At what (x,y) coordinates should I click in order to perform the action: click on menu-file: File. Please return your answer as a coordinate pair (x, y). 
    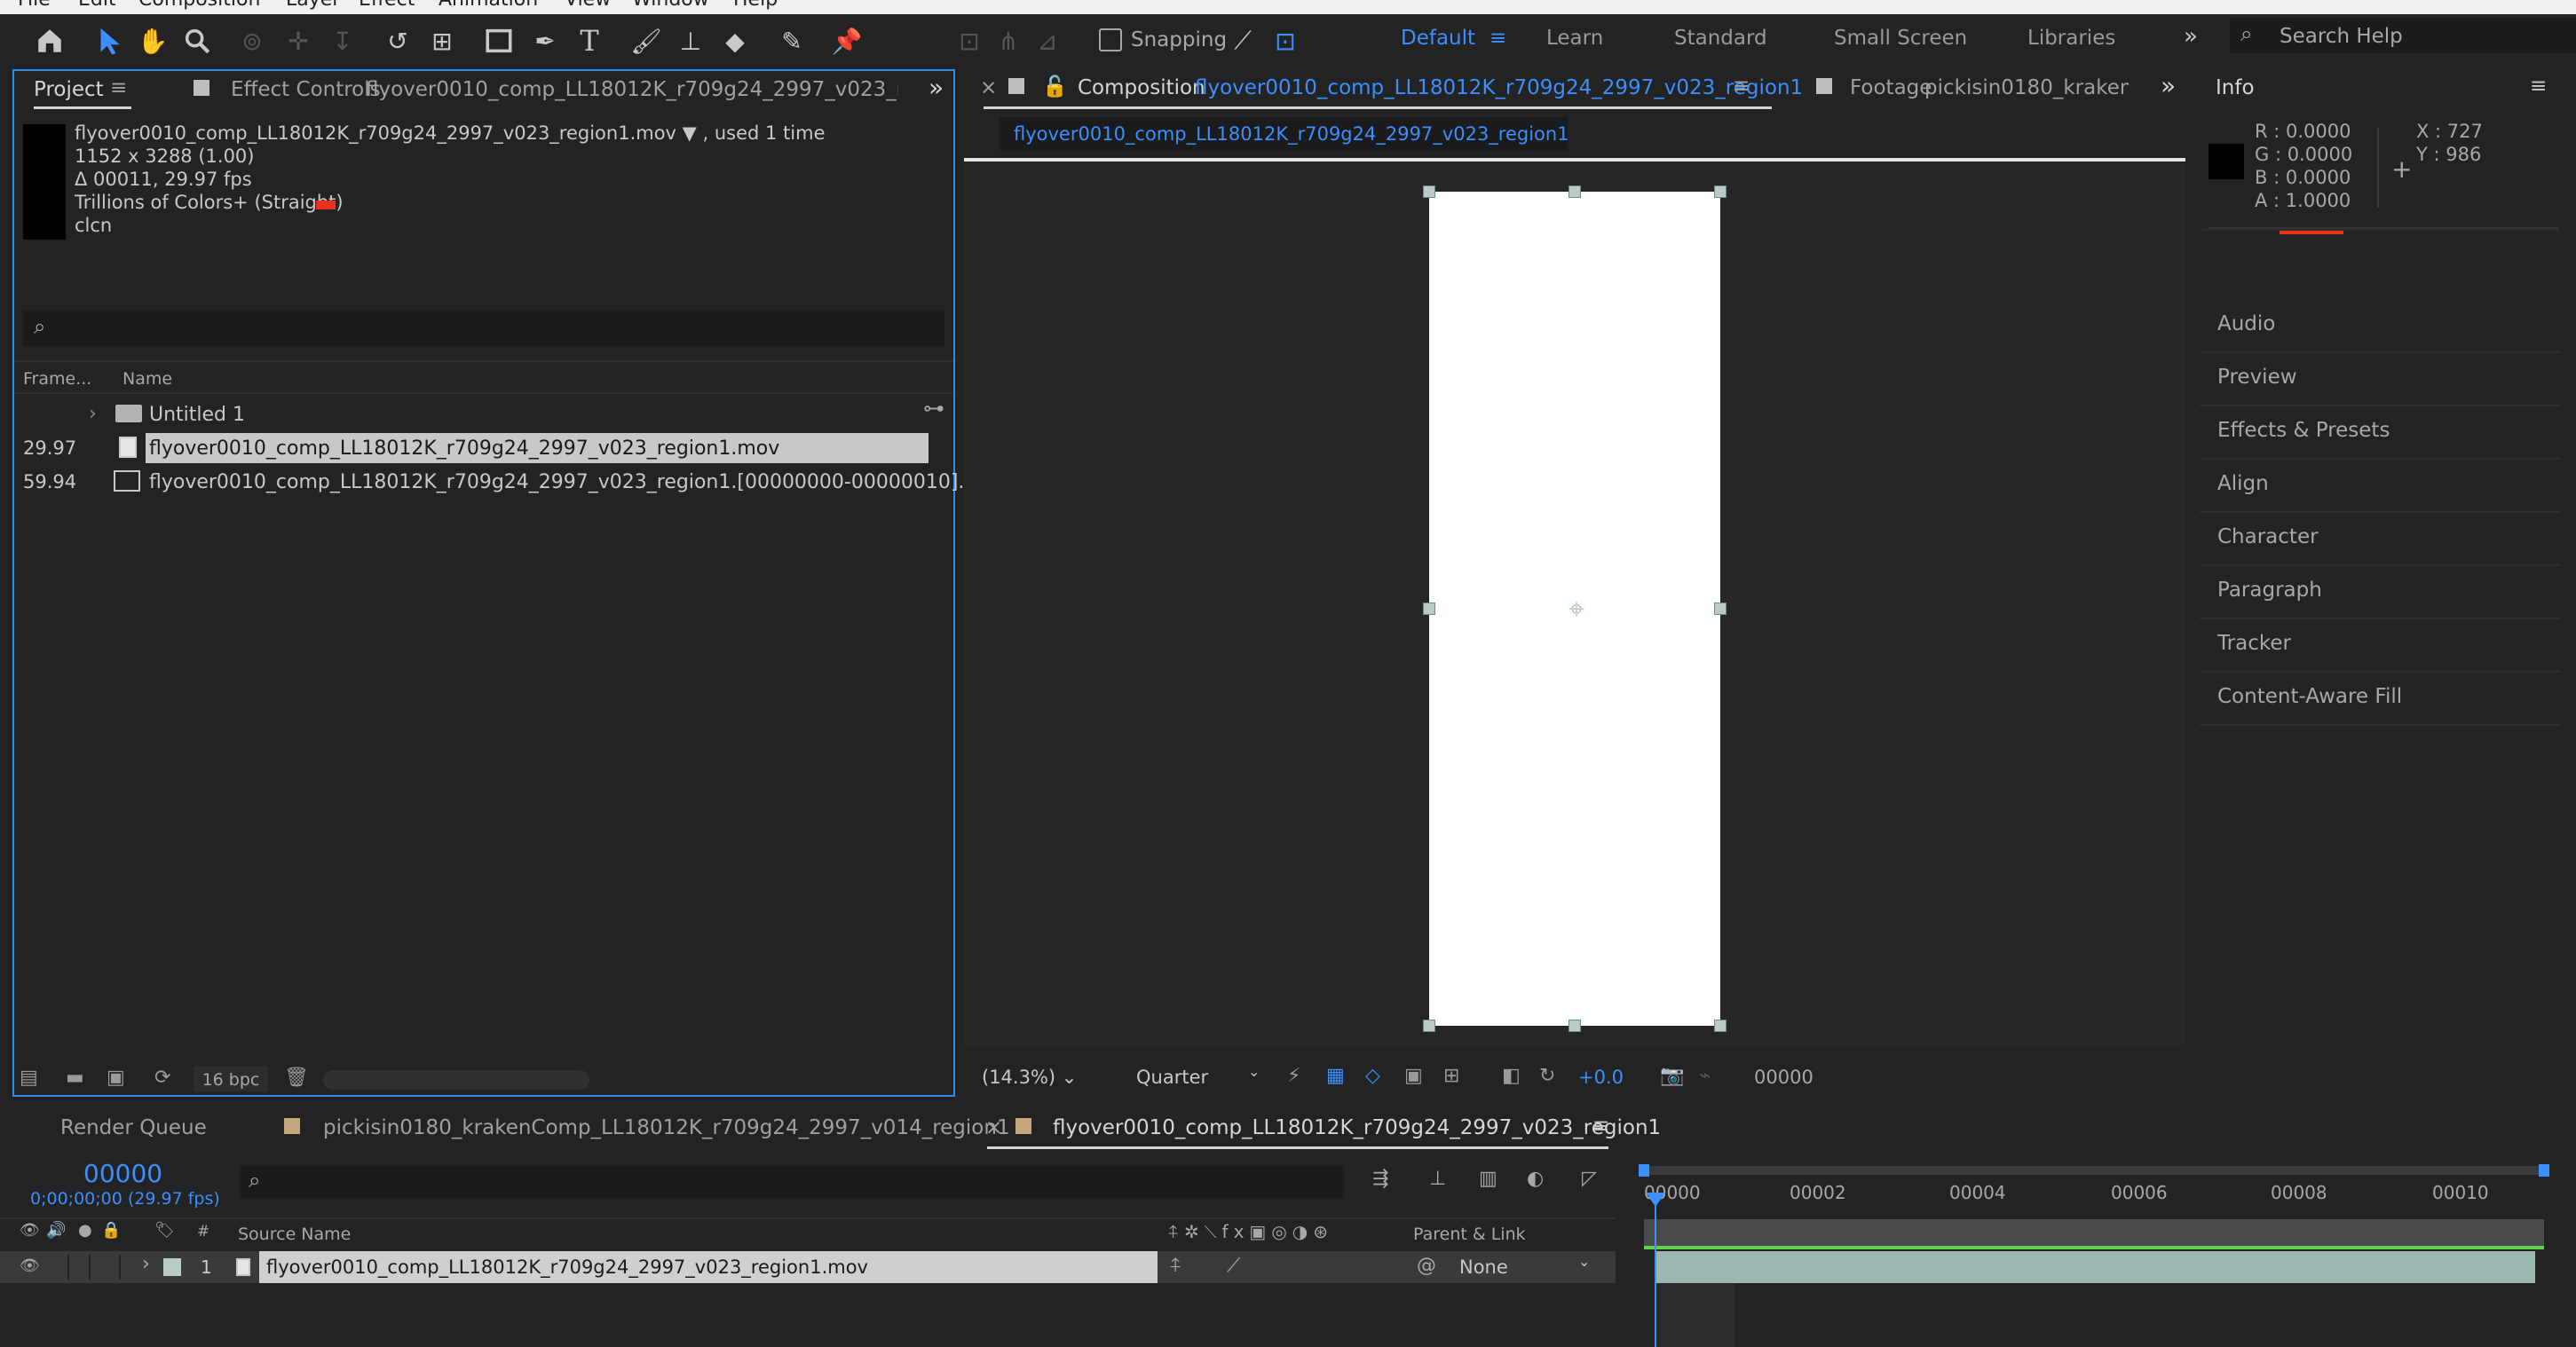
    Looking at the image, I should click on (34, 5).